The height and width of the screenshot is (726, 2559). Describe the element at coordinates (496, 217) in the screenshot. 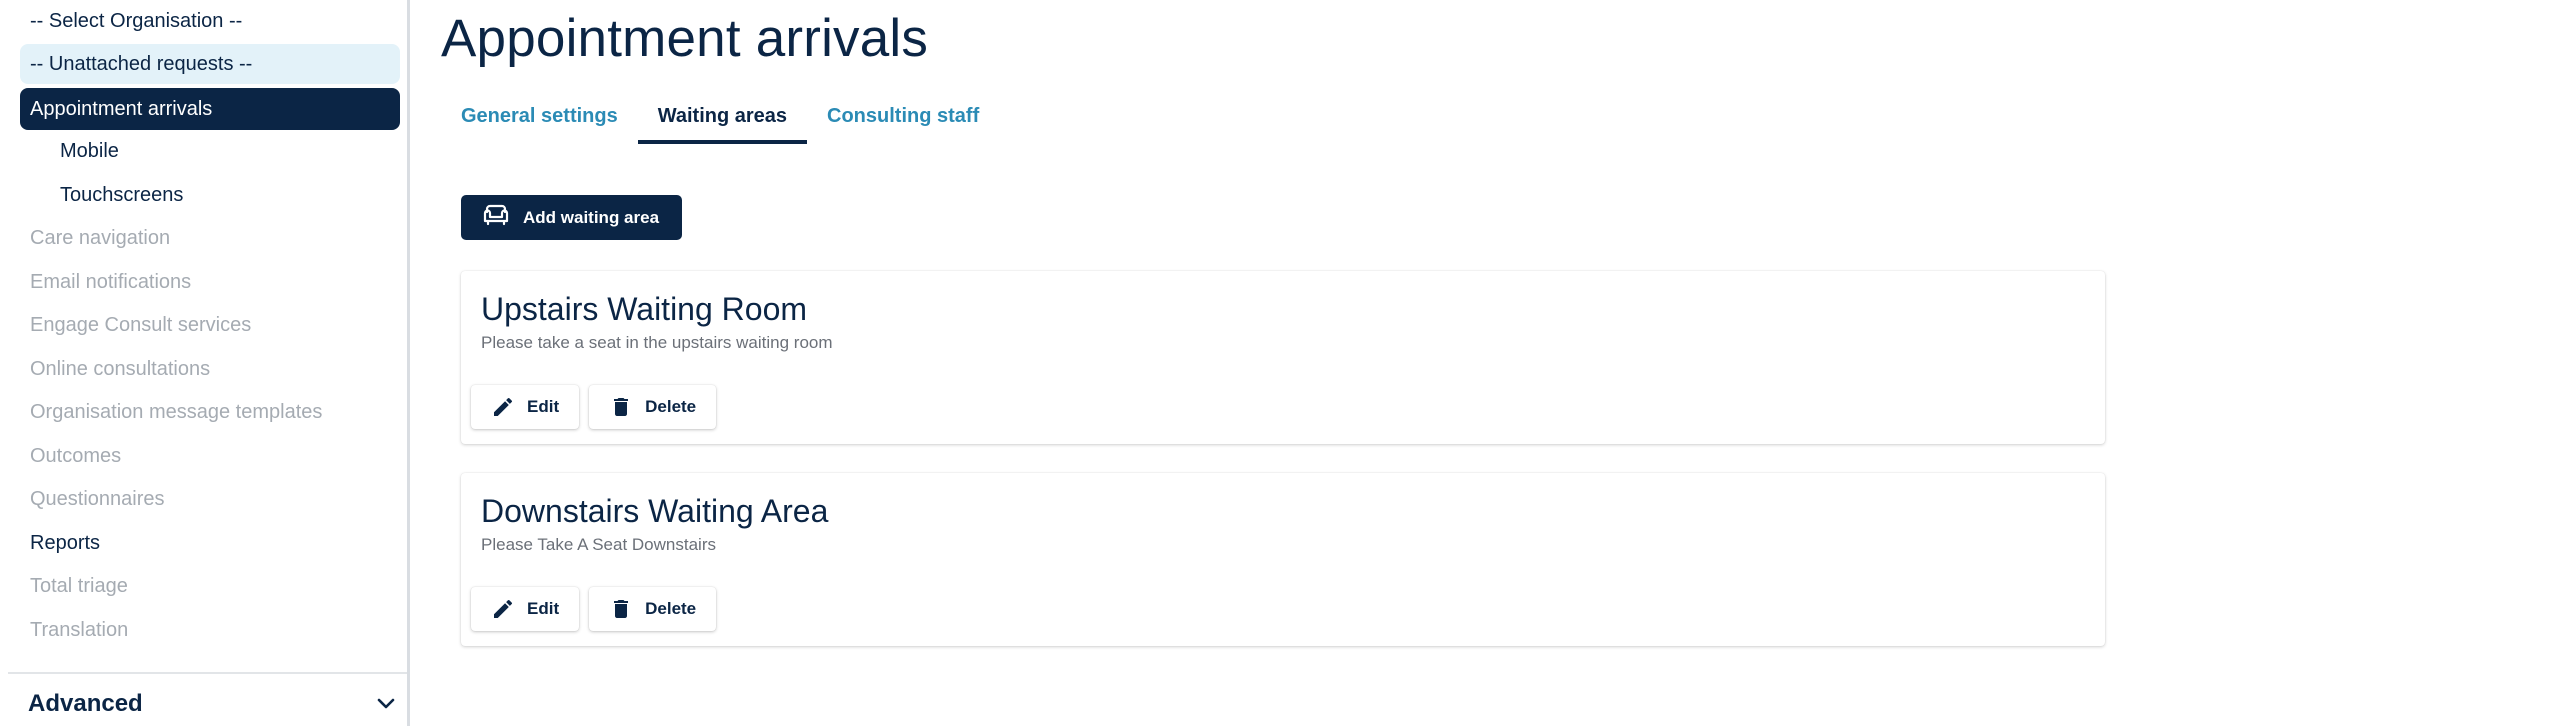

I see `sofa-icon` at that location.